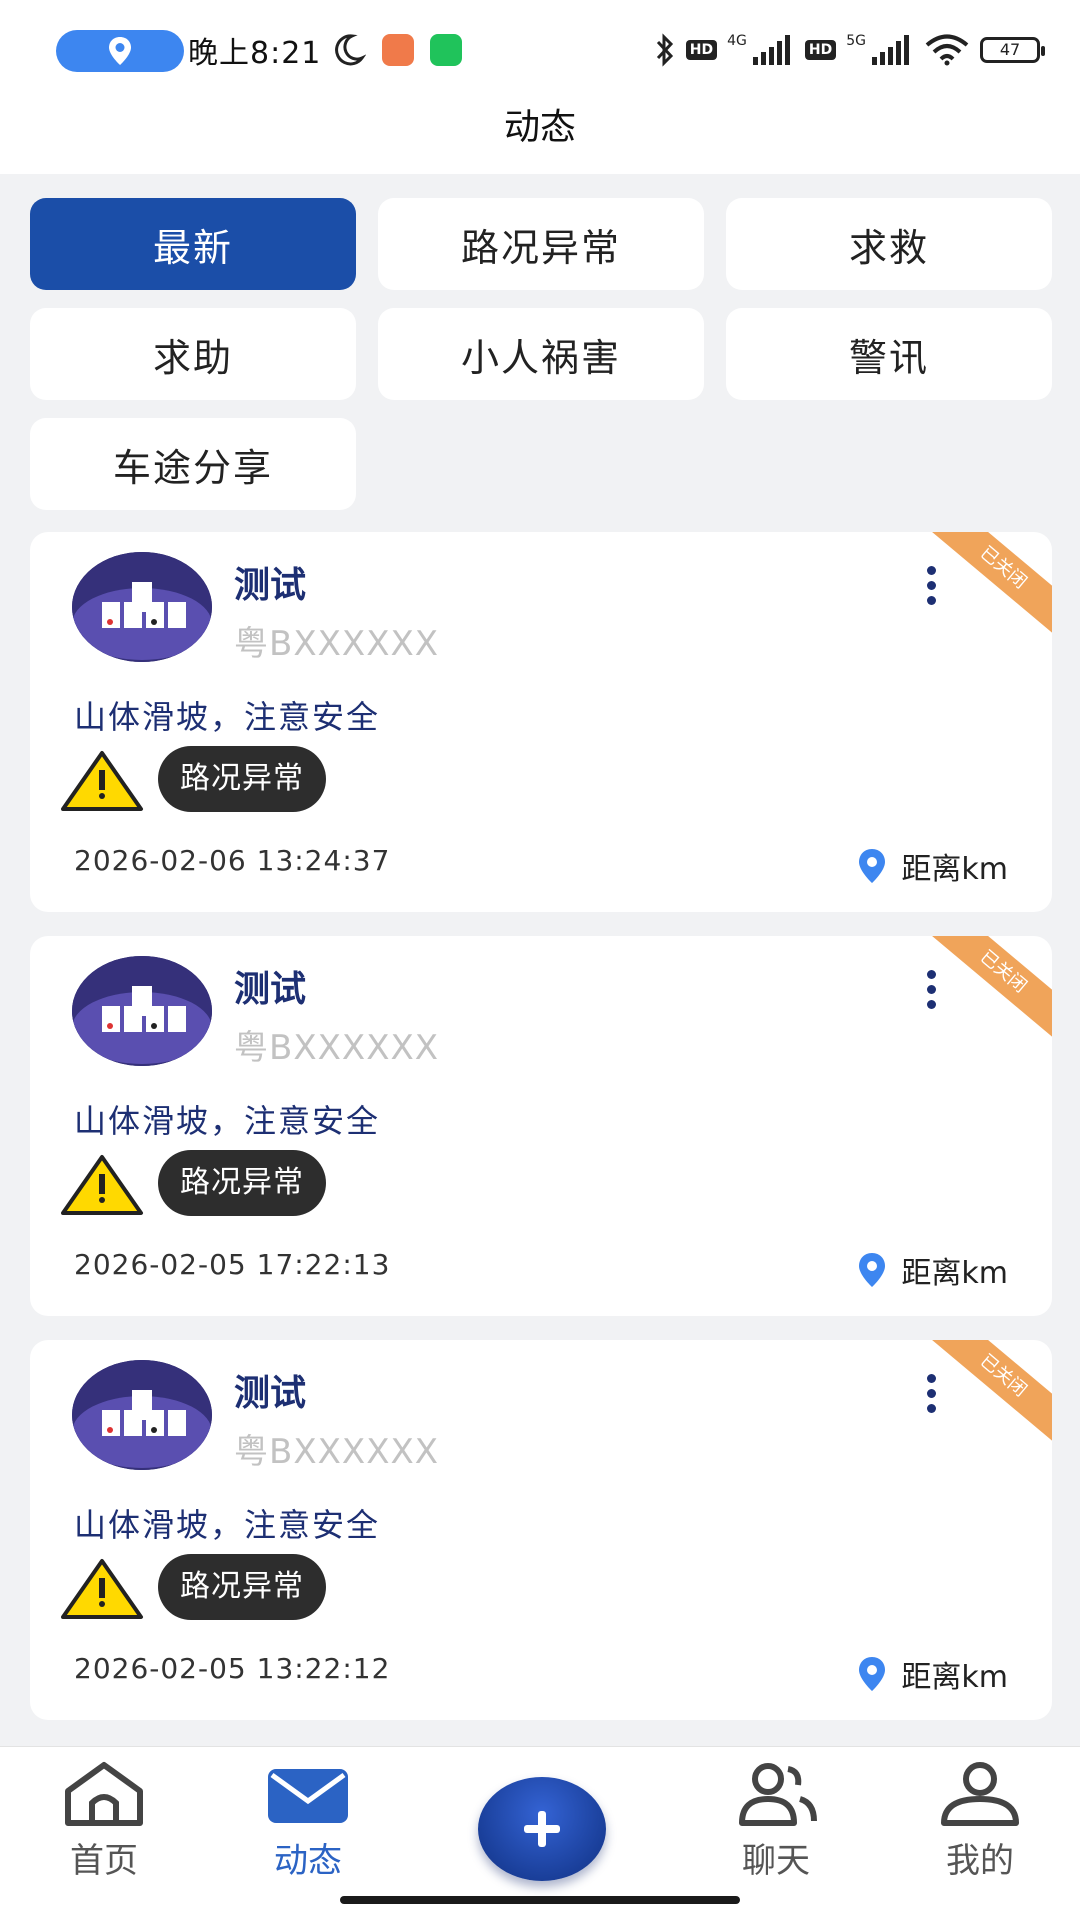 The height and width of the screenshot is (1920, 1080). Describe the element at coordinates (889, 244) in the screenshot. I see `filter-rescue: 求救` at that location.